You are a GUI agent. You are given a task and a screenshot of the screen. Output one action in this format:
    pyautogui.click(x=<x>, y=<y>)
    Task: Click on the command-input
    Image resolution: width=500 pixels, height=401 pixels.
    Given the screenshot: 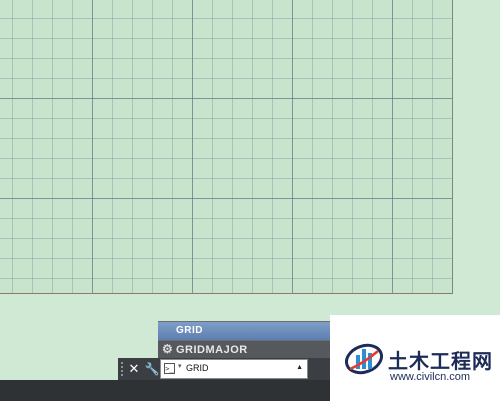 What is the action you would take?
    pyautogui.click(x=236, y=368)
    